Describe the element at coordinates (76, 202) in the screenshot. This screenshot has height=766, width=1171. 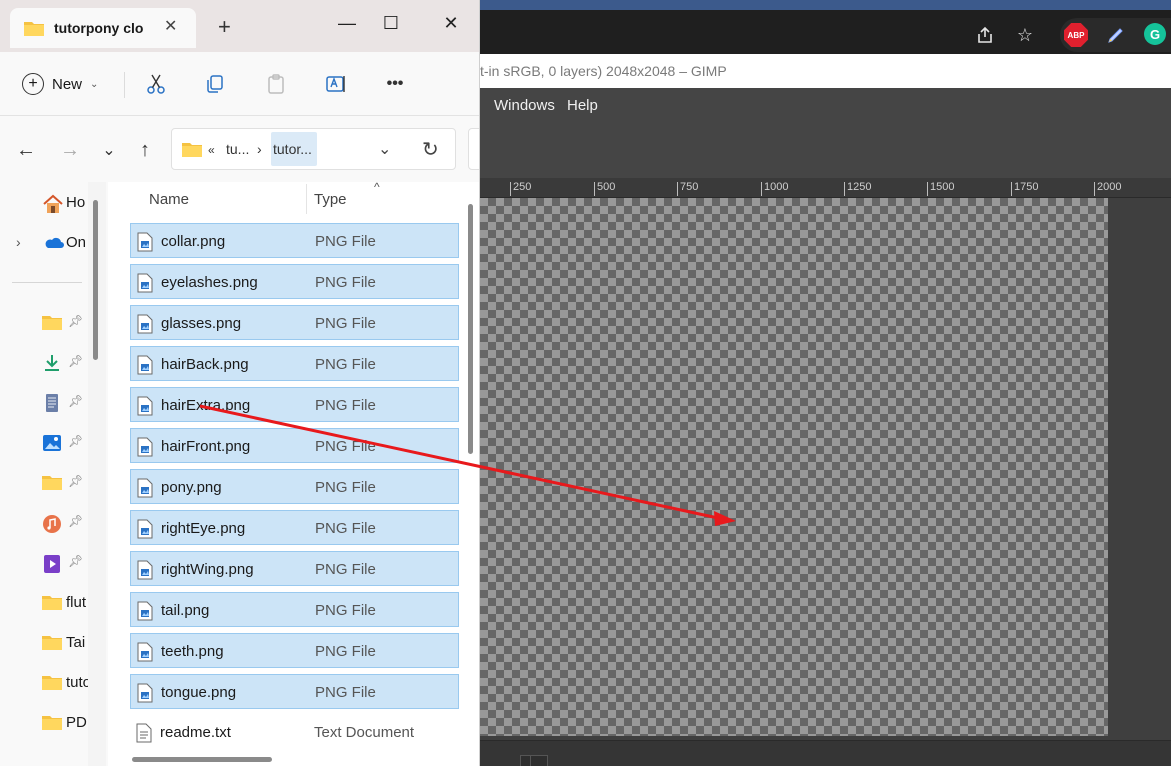
I see `nav-home-label: Ho` at that location.